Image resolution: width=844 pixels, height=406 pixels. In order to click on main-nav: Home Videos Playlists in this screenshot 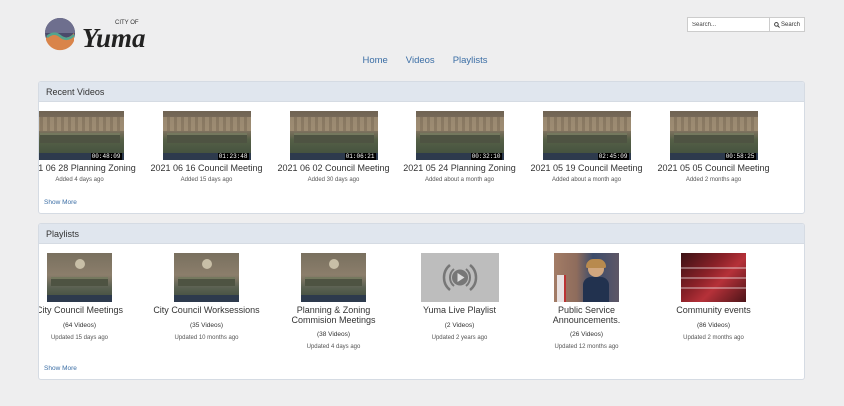, I will do `click(422, 60)`.